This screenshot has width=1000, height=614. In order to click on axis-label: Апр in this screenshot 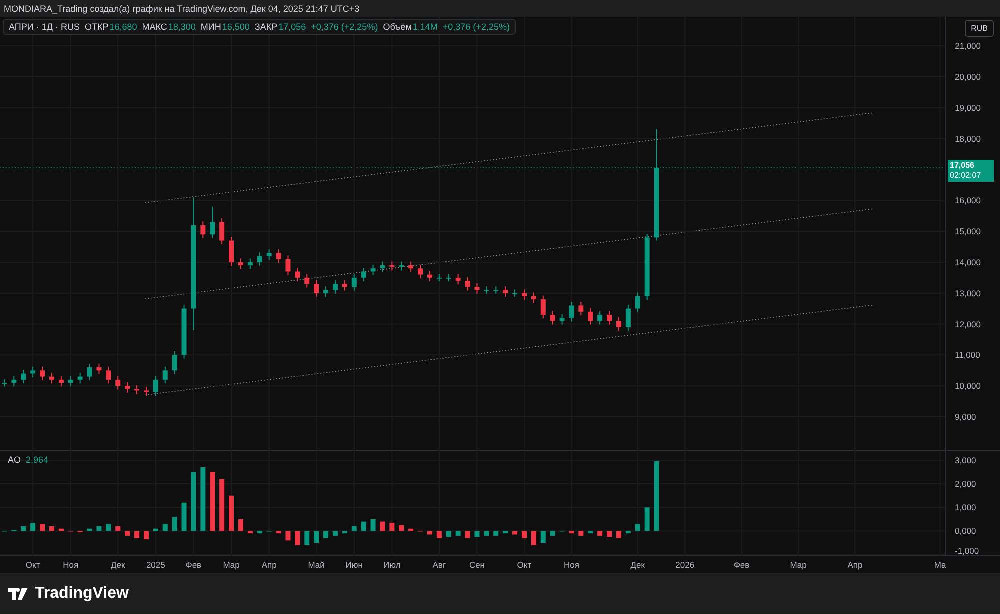, I will do `click(269, 565)`.